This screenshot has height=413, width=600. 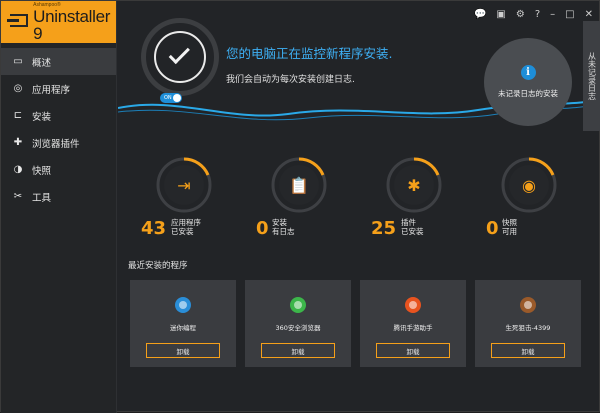 I want to click on stat-label: 应用程序 已安装, so click(x=186, y=227).